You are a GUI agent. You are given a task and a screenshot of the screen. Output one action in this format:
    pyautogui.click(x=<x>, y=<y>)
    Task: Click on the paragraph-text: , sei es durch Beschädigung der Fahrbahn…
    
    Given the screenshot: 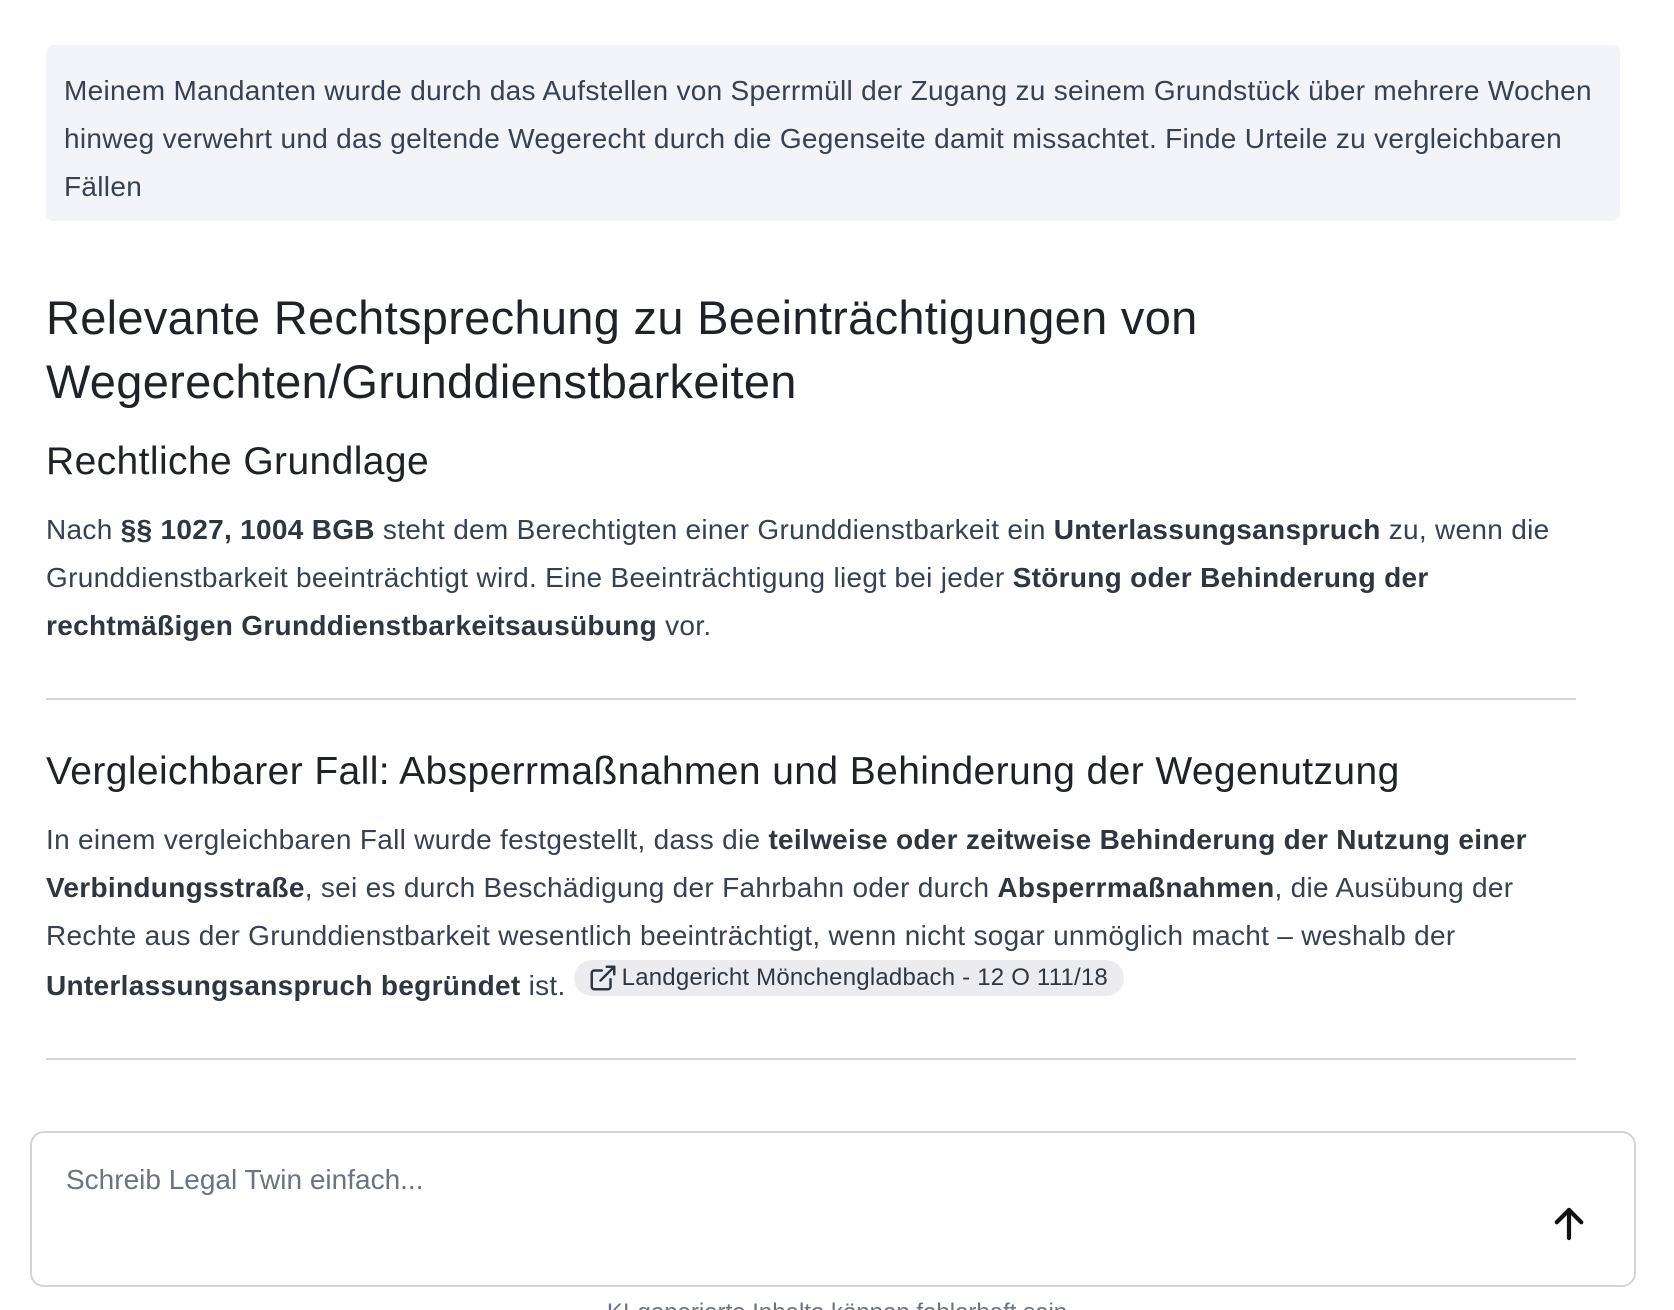 What is the action you would take?
    pyautogui.click(x=651, y=887)
    